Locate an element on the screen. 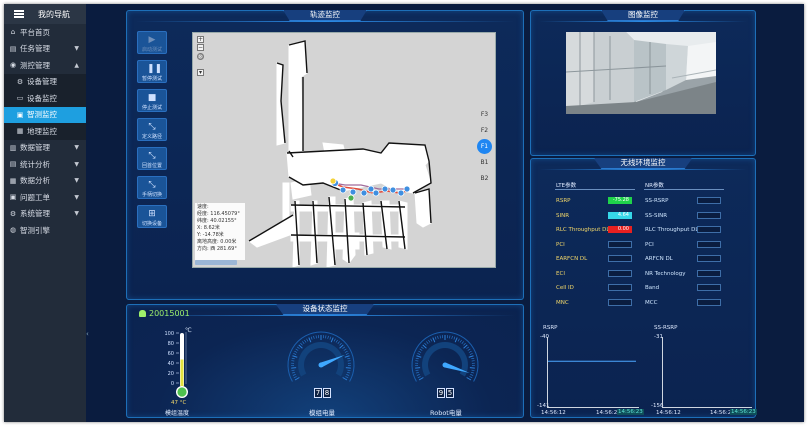 This screenshot has width=808, height=428. compass-icon: ◎ is located at coordinates (200, 56).